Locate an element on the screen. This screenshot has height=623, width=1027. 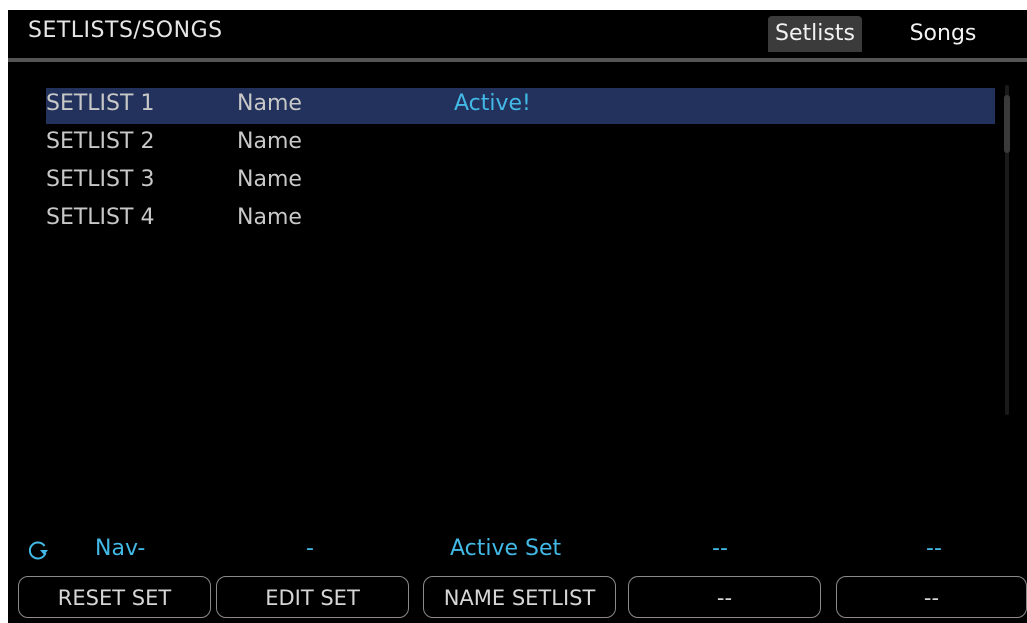
list-item-setlist-3: SETLIST 3 Name is located at coordinates (520, 182).